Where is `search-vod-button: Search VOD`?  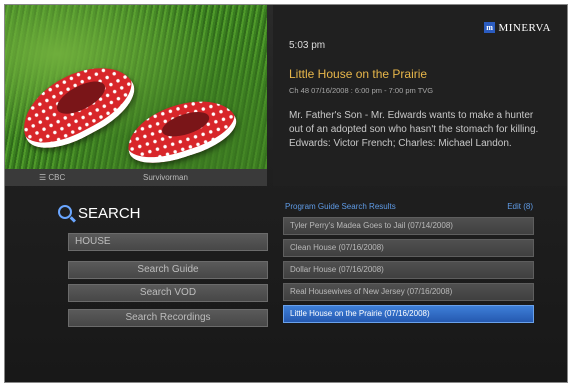
search-vod-button: Search VOD is located at coordinates (168, 293).